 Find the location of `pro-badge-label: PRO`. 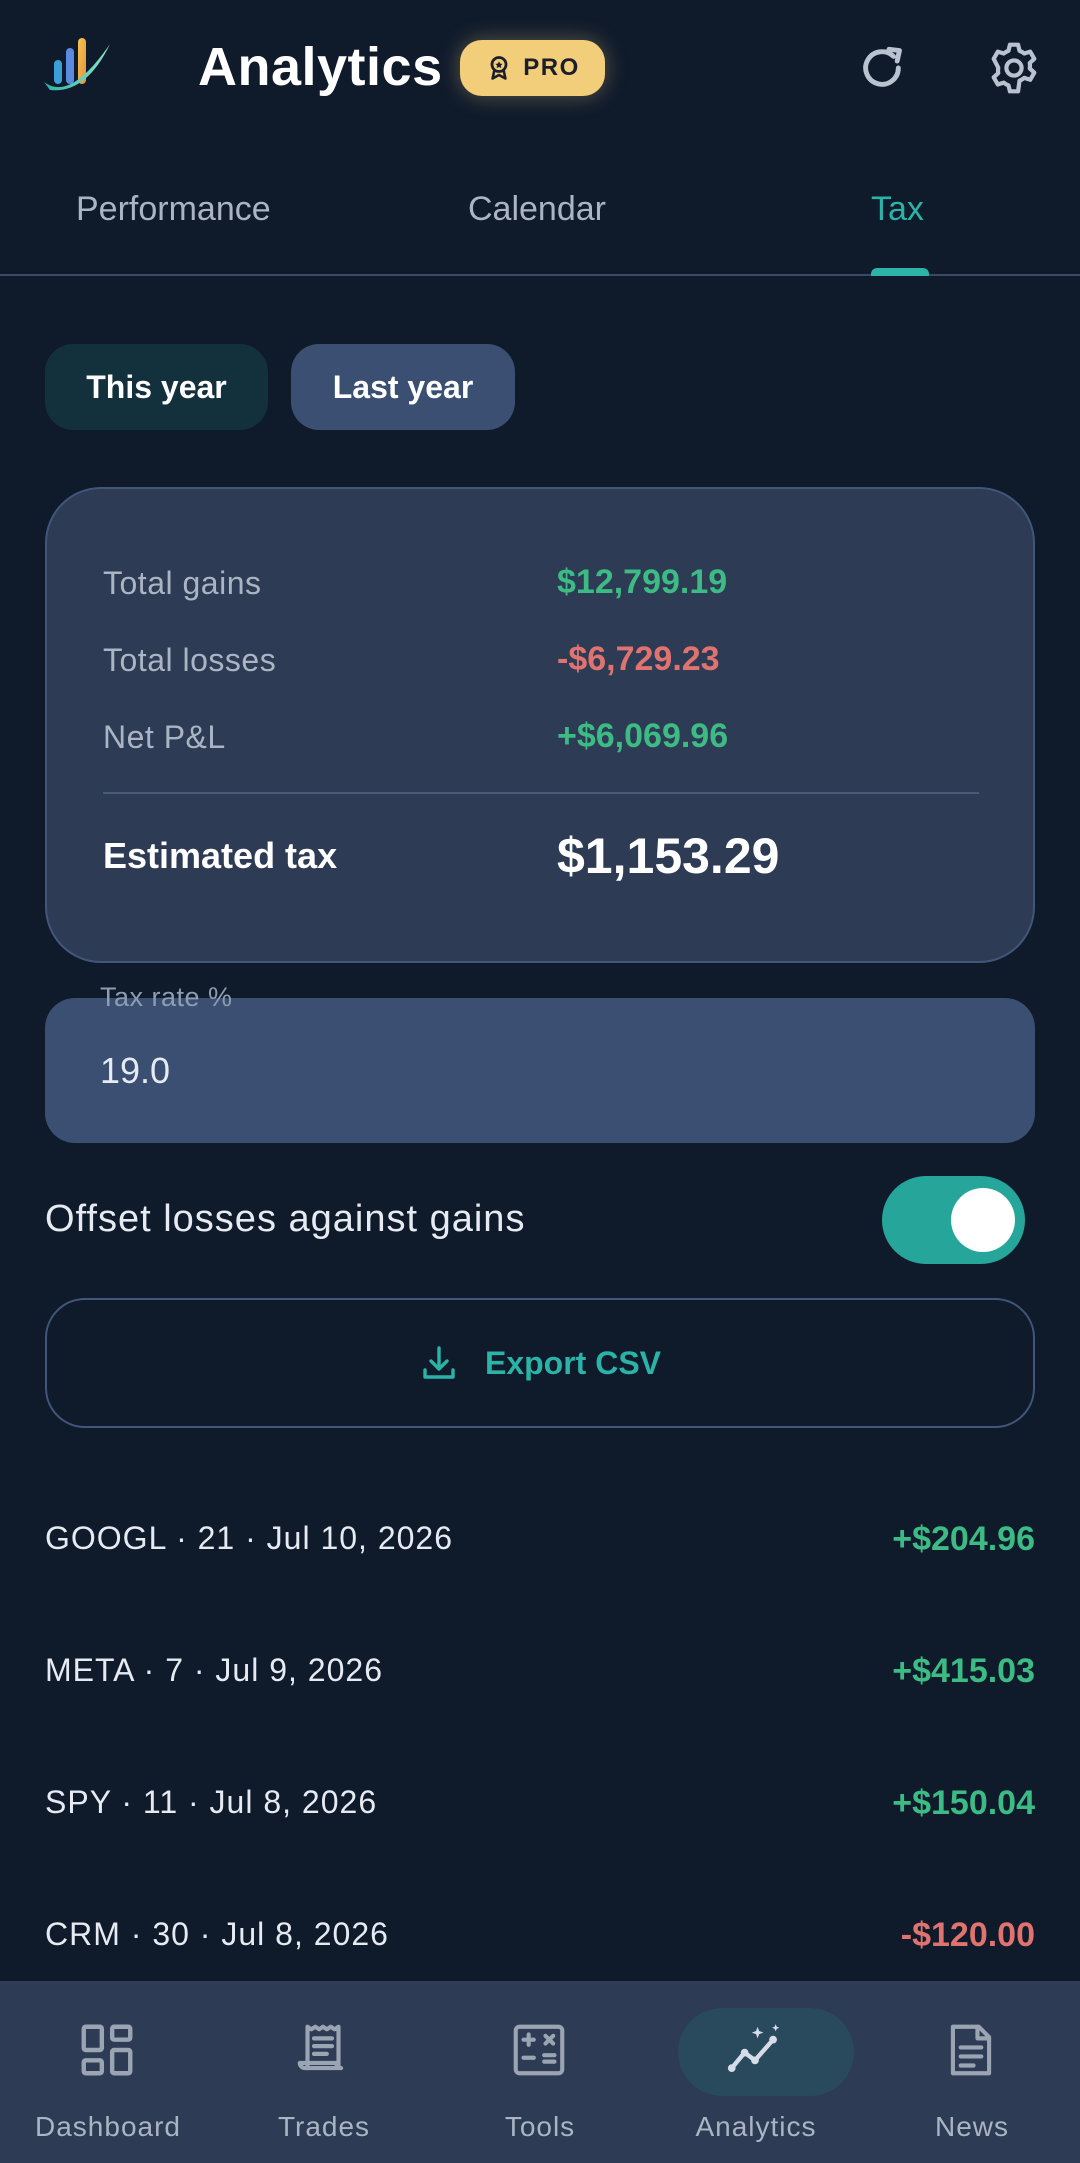

pro-badge-label: PRO is located at coordinates (551, 67).